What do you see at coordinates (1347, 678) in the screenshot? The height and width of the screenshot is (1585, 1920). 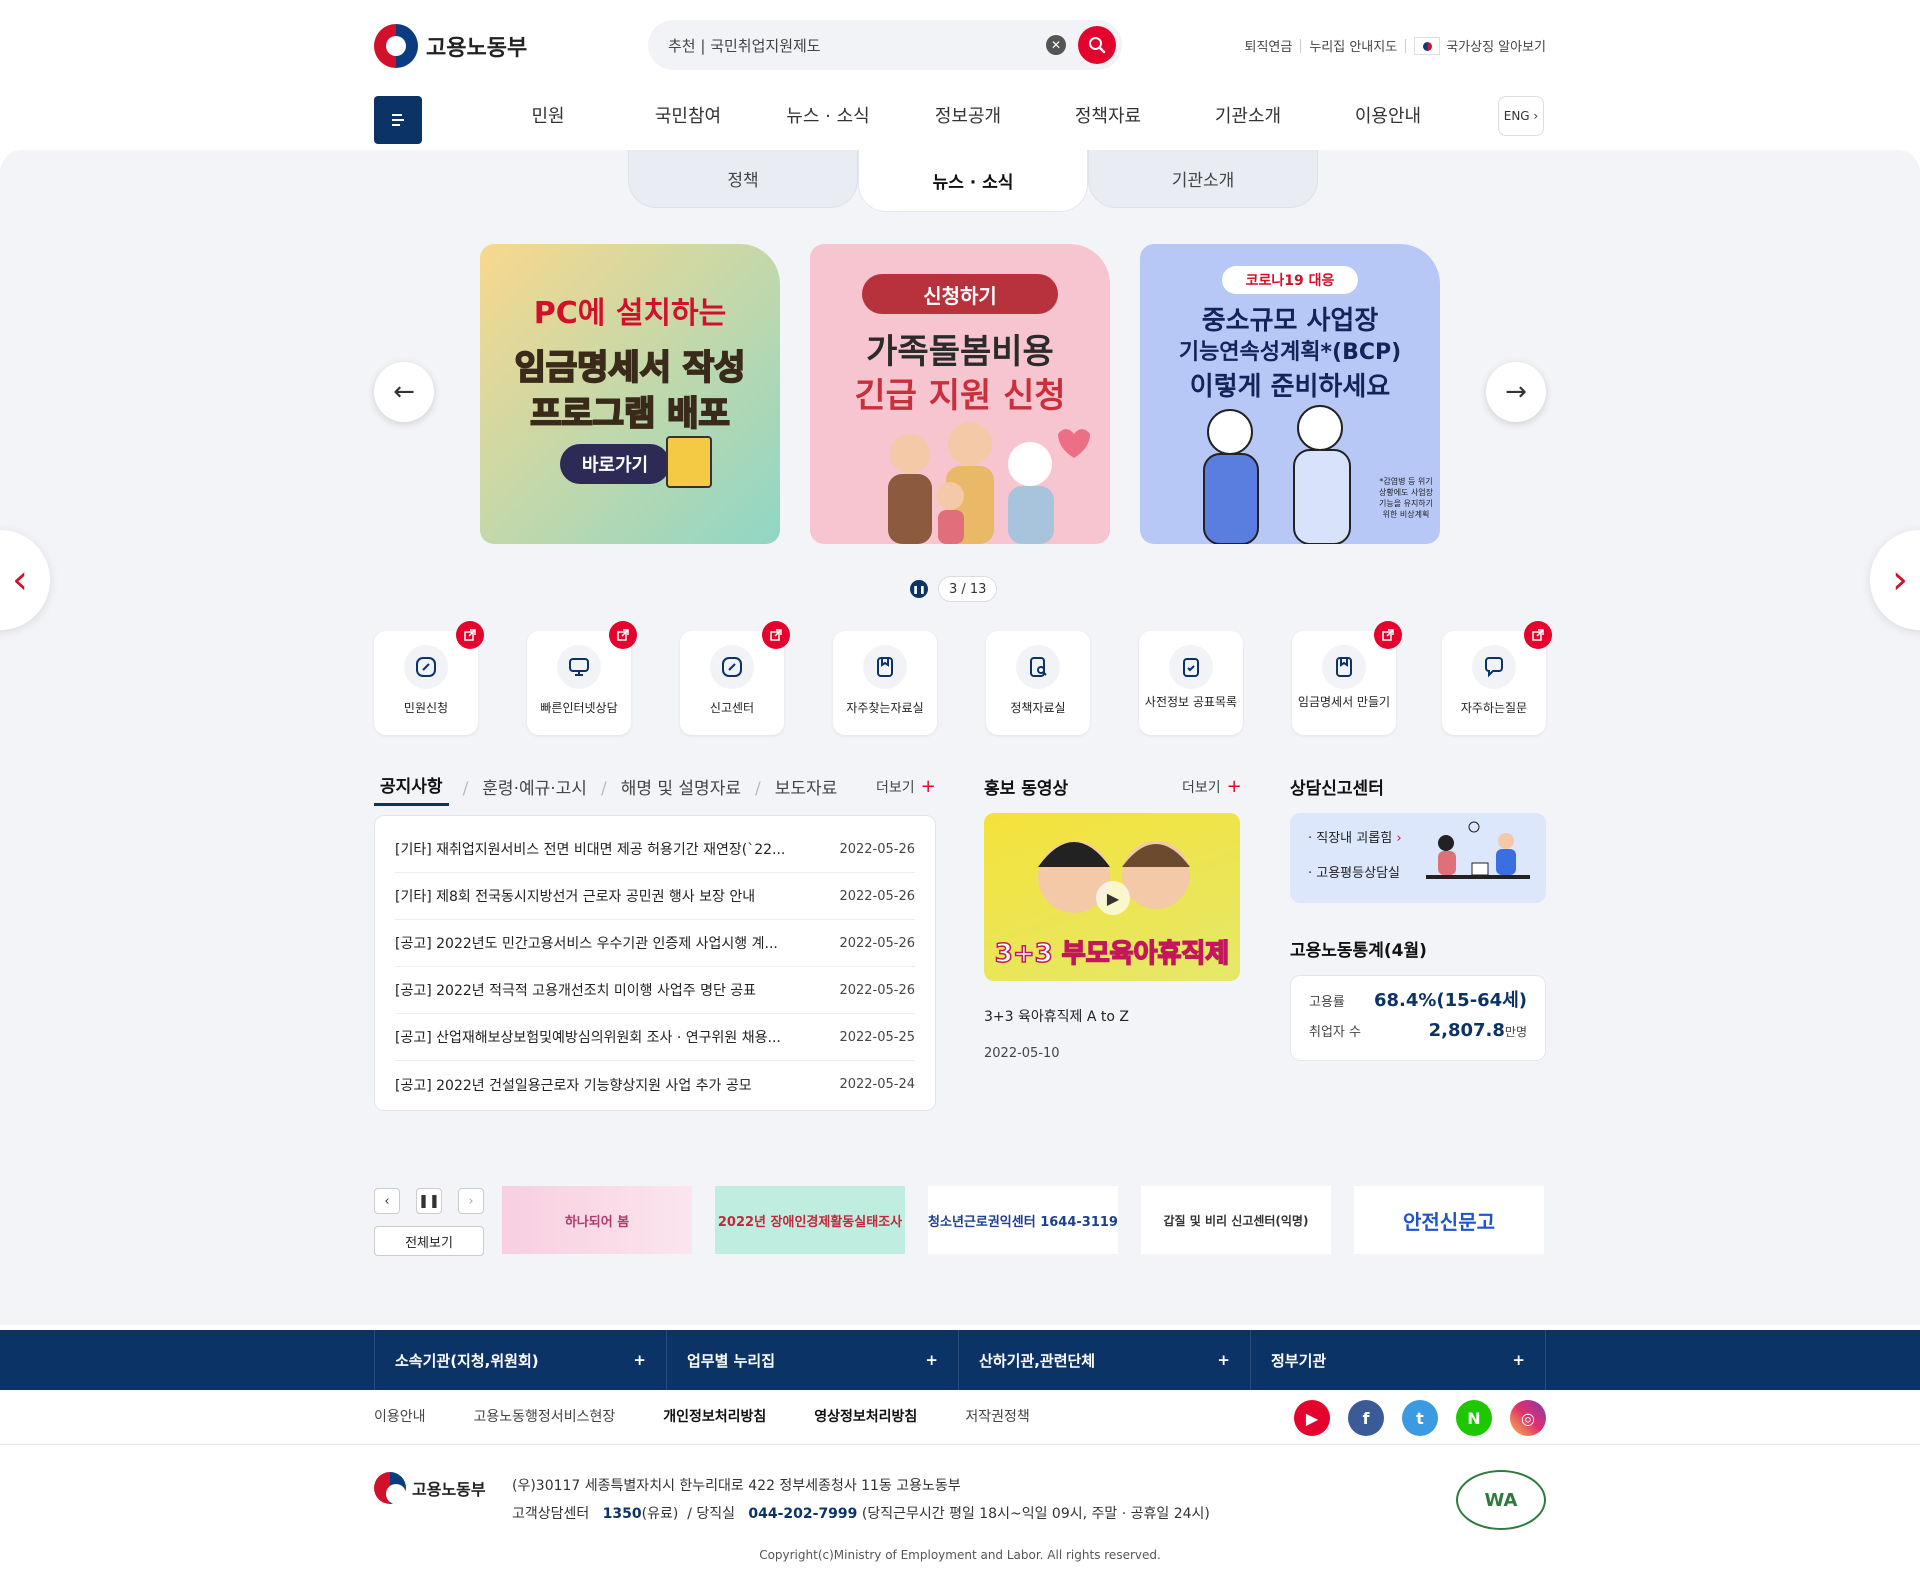 I see `quick-payslip: 임금명세서 만들기` at bounding box center [1347, 678].